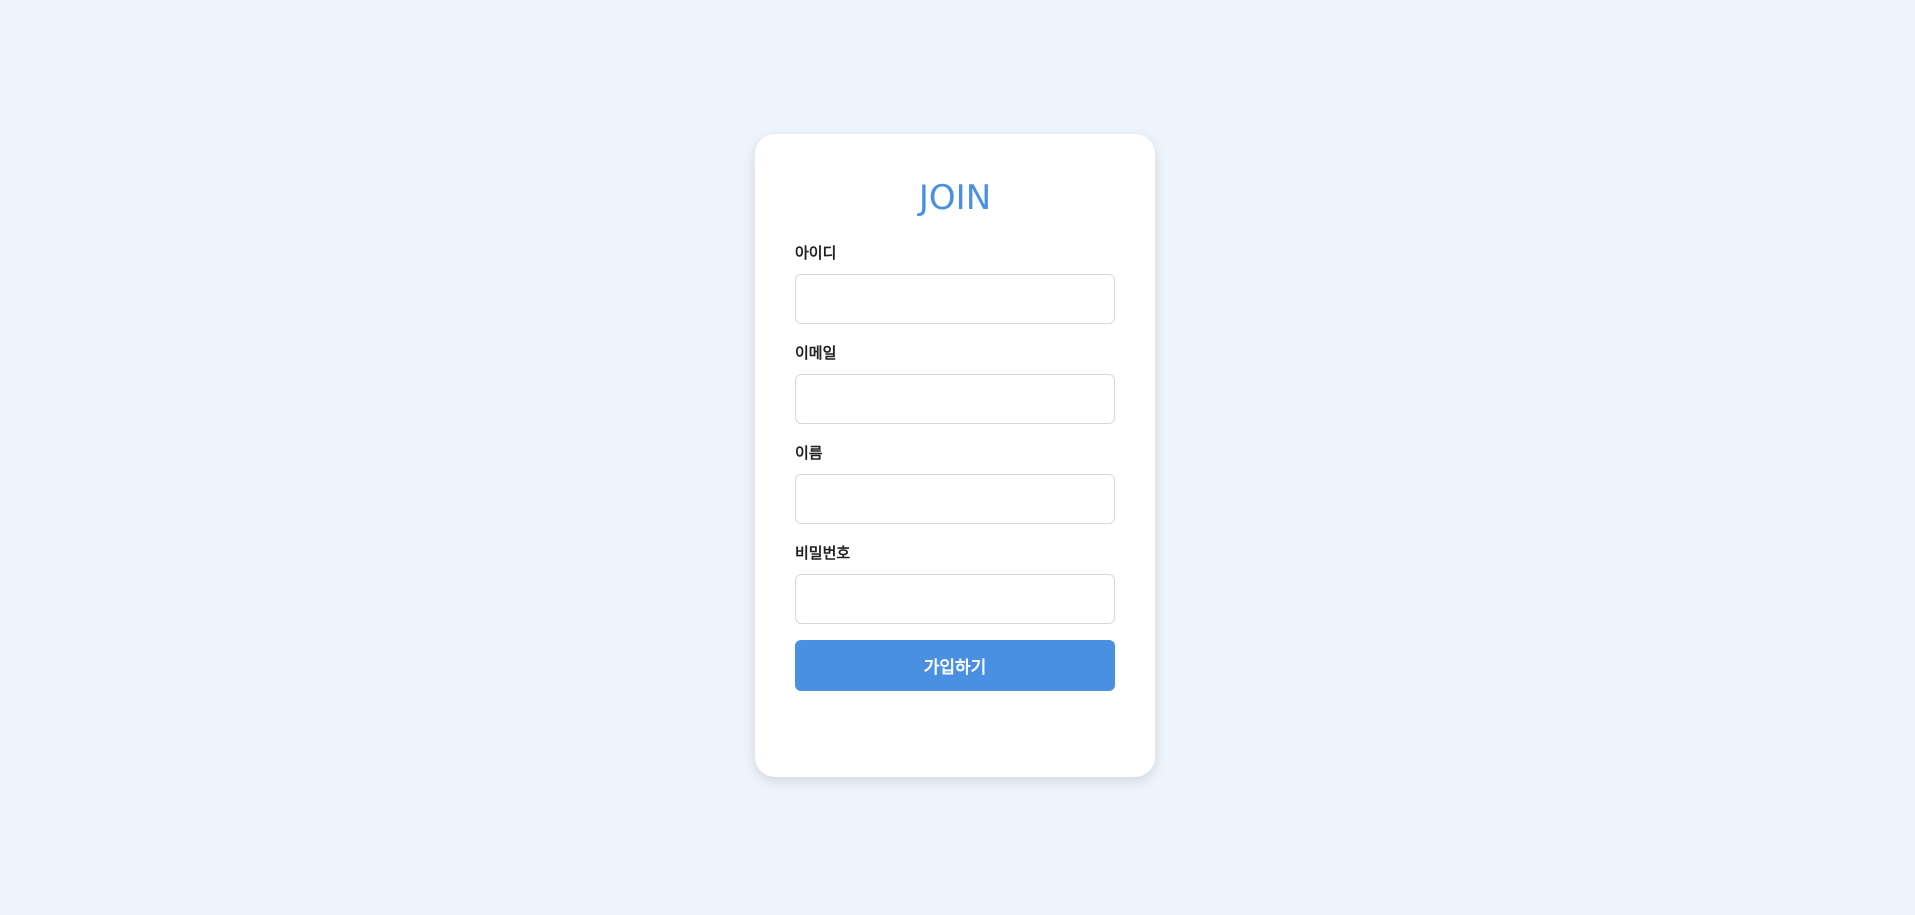 Image resolution: width=1915 pixels, height=915 pixels. What do you see at coordinates (809, 453) in the screenshot?
I see `name-label: 이름` at bounding box center [809, 453].